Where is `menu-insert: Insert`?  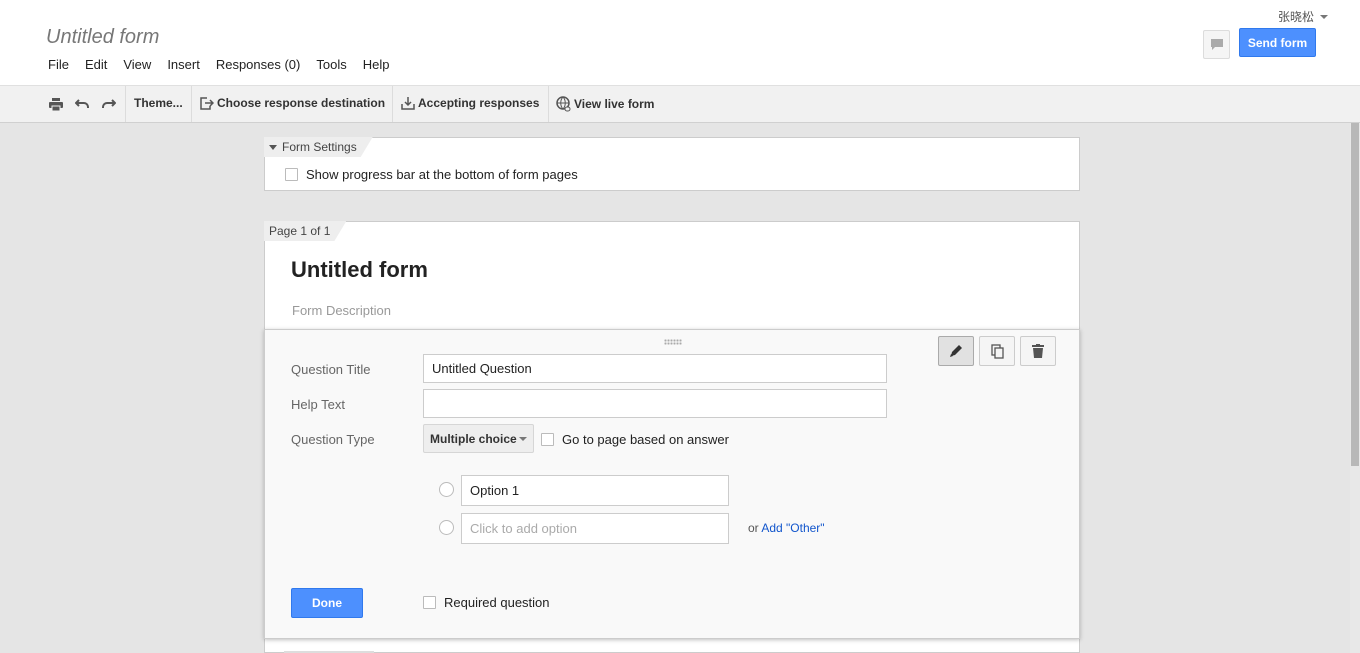
menu-insert: Insert is located at coordinates (183, 64).